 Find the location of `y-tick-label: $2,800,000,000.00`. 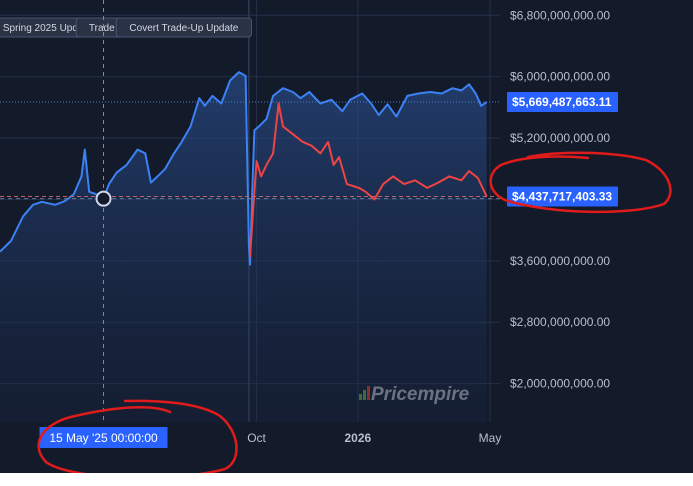

y-tick-label: $2,800,000,000.00 is located at coordinates (560, 322).